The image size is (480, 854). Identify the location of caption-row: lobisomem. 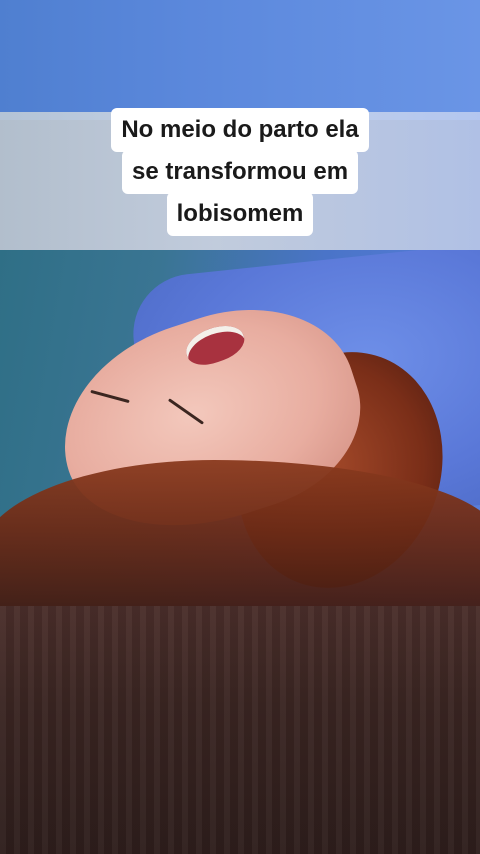
(240, 214).